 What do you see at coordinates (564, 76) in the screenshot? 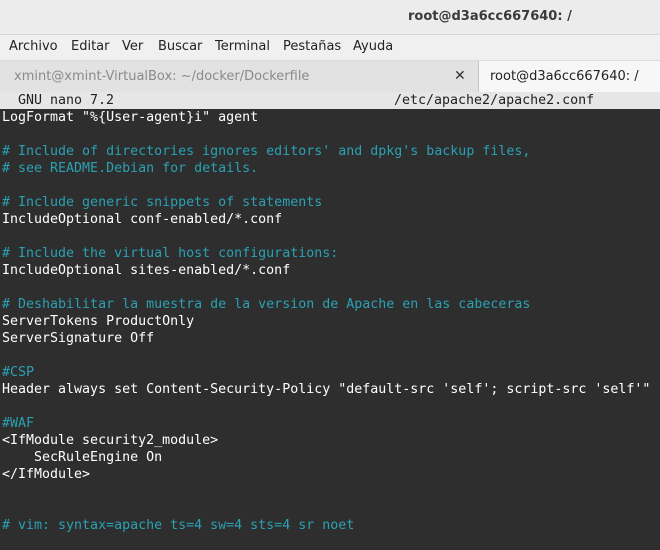
I see `tab-label: root@d3a6cc667640: /` at bounding box center [564, 76].